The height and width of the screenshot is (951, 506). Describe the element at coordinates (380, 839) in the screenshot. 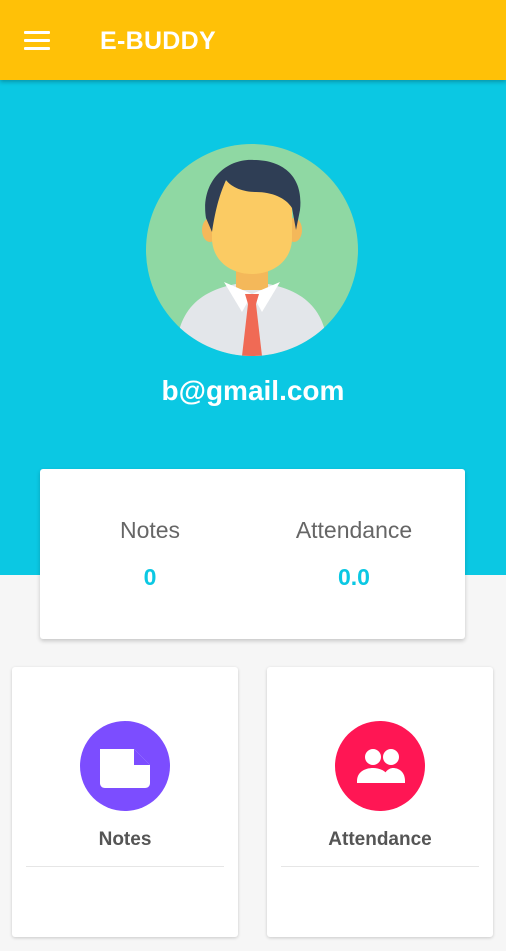

I see `attendance-tile-label: Attendance` at that location.